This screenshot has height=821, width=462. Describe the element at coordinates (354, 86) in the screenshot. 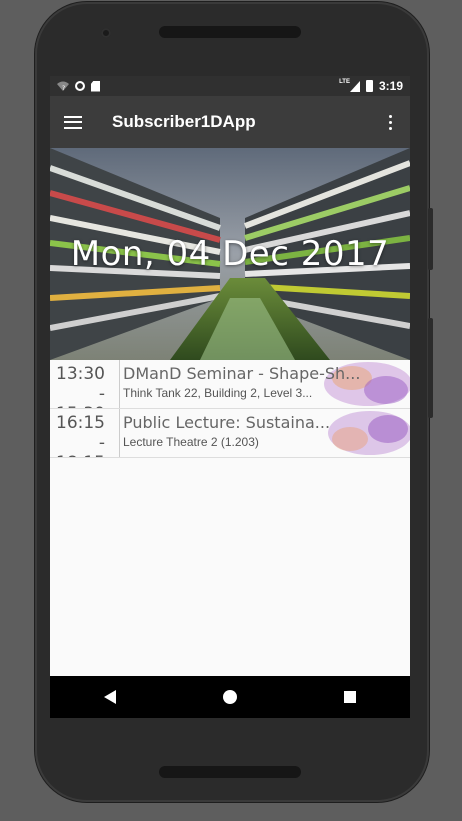

I see `signal-icon` at that location.